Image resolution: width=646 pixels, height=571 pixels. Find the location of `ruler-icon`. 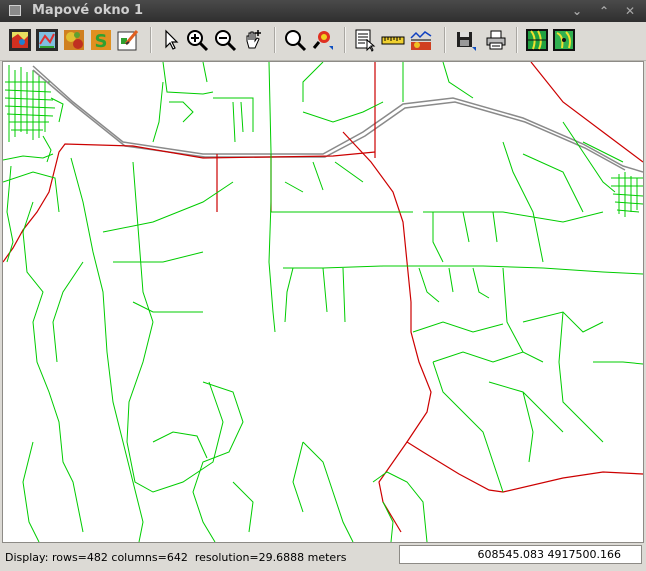

ruler-icon is located at coordinates (393, 40).